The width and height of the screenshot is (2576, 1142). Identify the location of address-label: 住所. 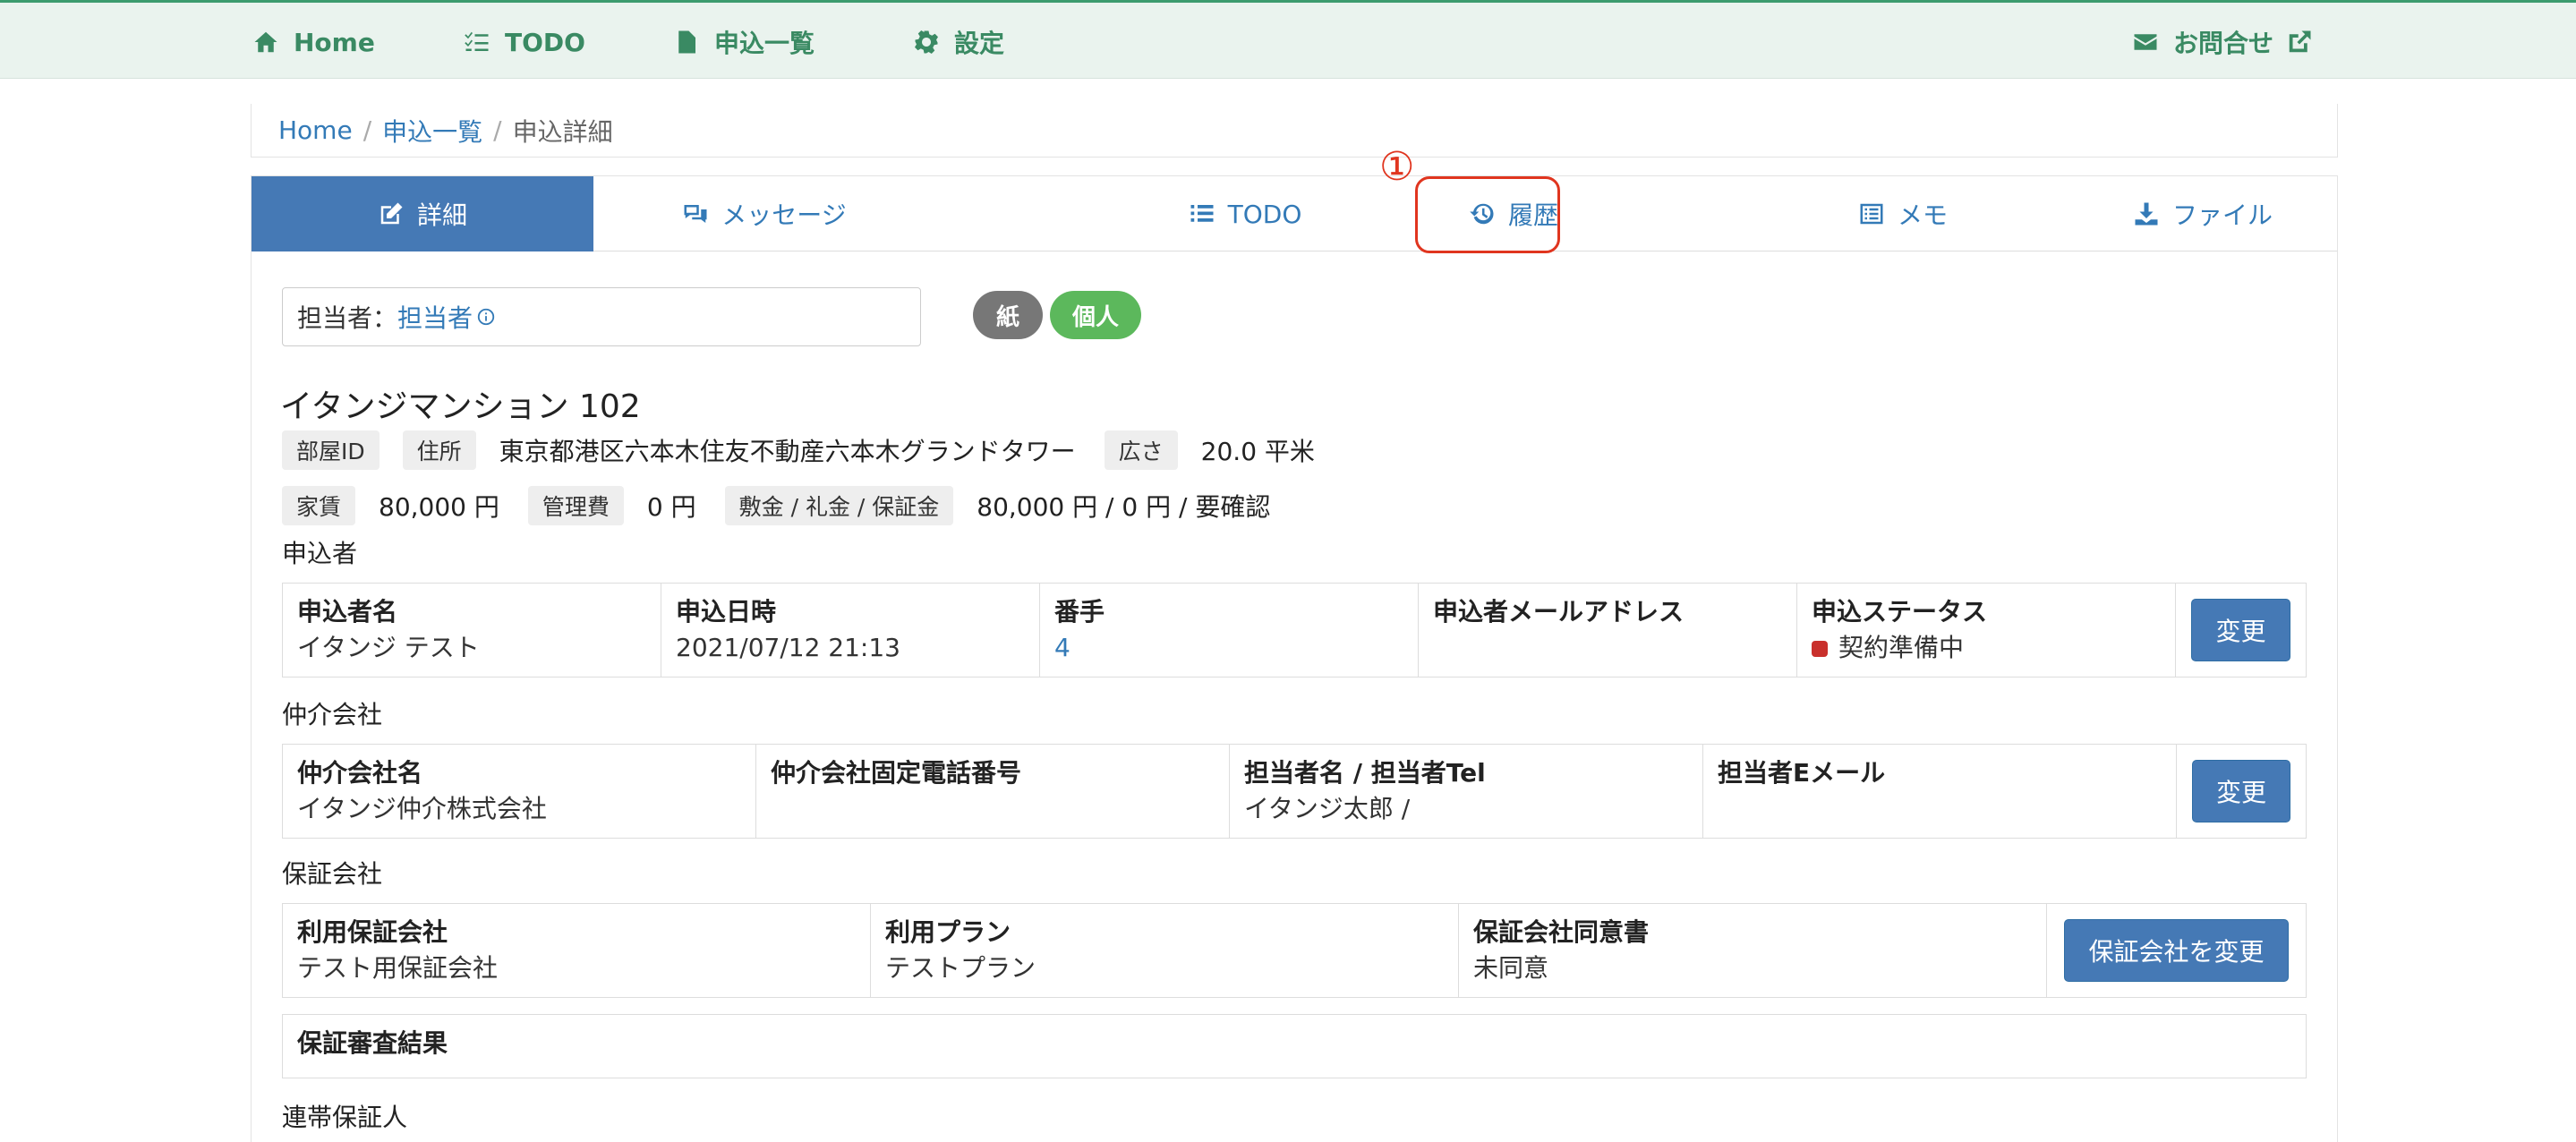
(439, 450).